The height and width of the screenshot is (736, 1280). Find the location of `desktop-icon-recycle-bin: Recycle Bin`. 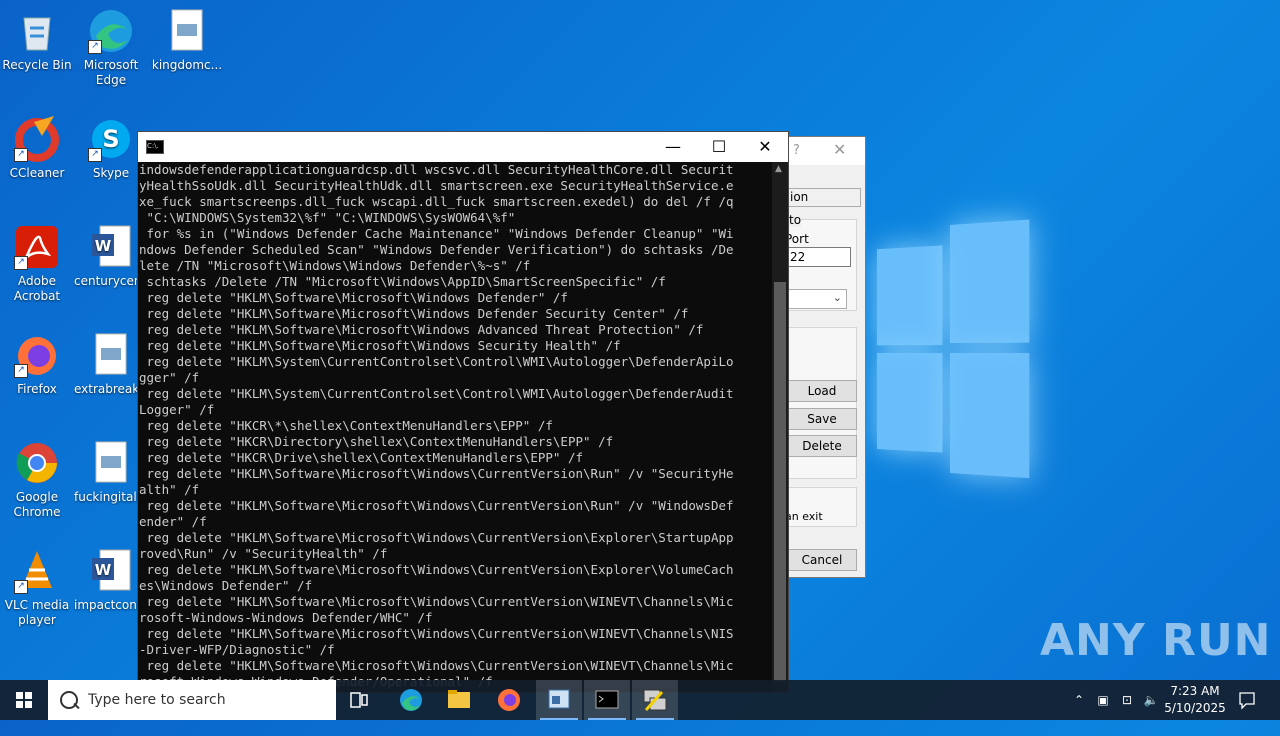

desktop-icon-recycle-bin: Recycle Bin is located at coordinates (37, 40).